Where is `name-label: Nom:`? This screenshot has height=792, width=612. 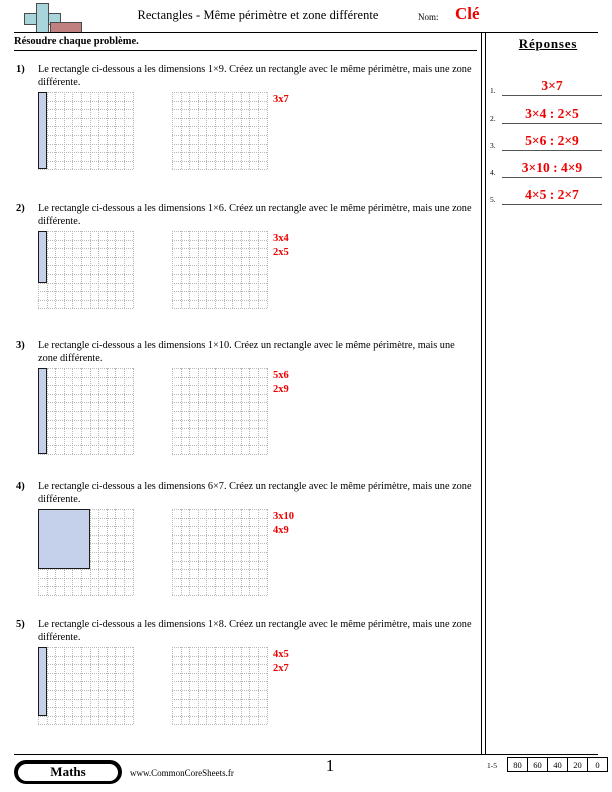 name-label: Nom: is located at coordinates (428, 17).